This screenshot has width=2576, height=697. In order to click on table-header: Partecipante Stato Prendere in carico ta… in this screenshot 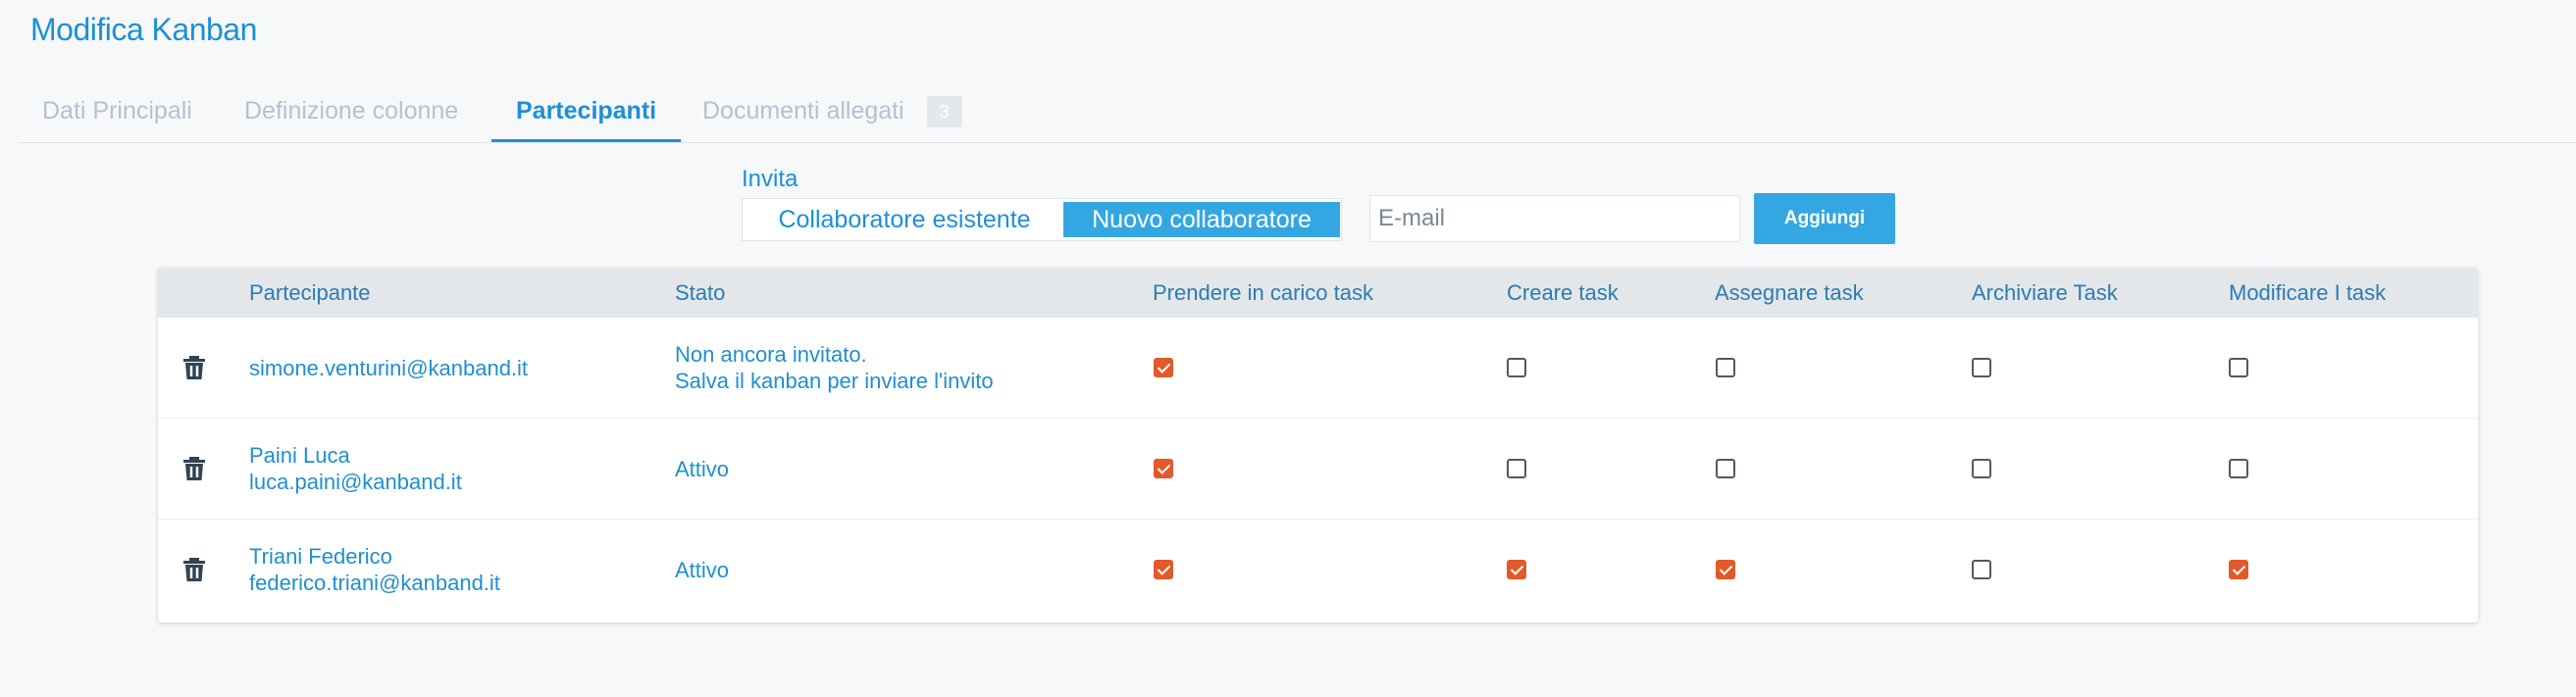, I will do `click(1318, 293)`.